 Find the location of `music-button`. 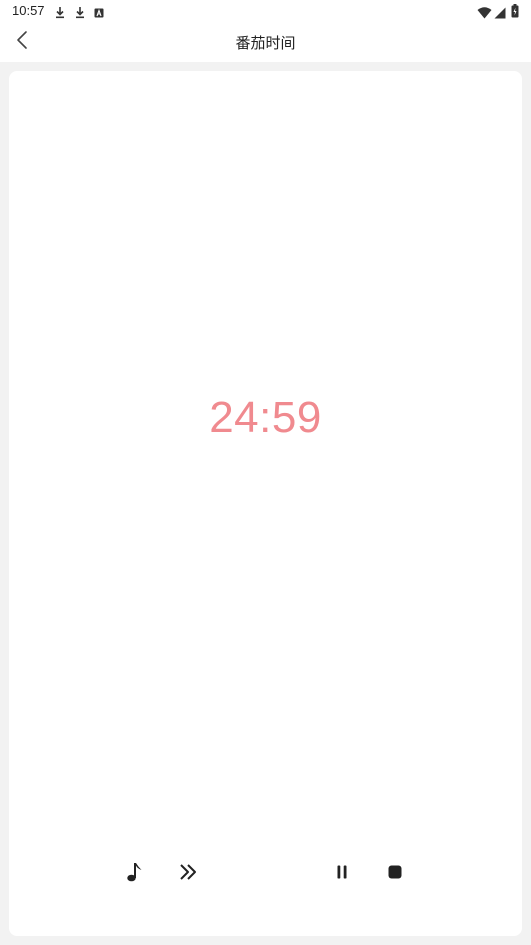

music-button is located at coordinates (135, 874).